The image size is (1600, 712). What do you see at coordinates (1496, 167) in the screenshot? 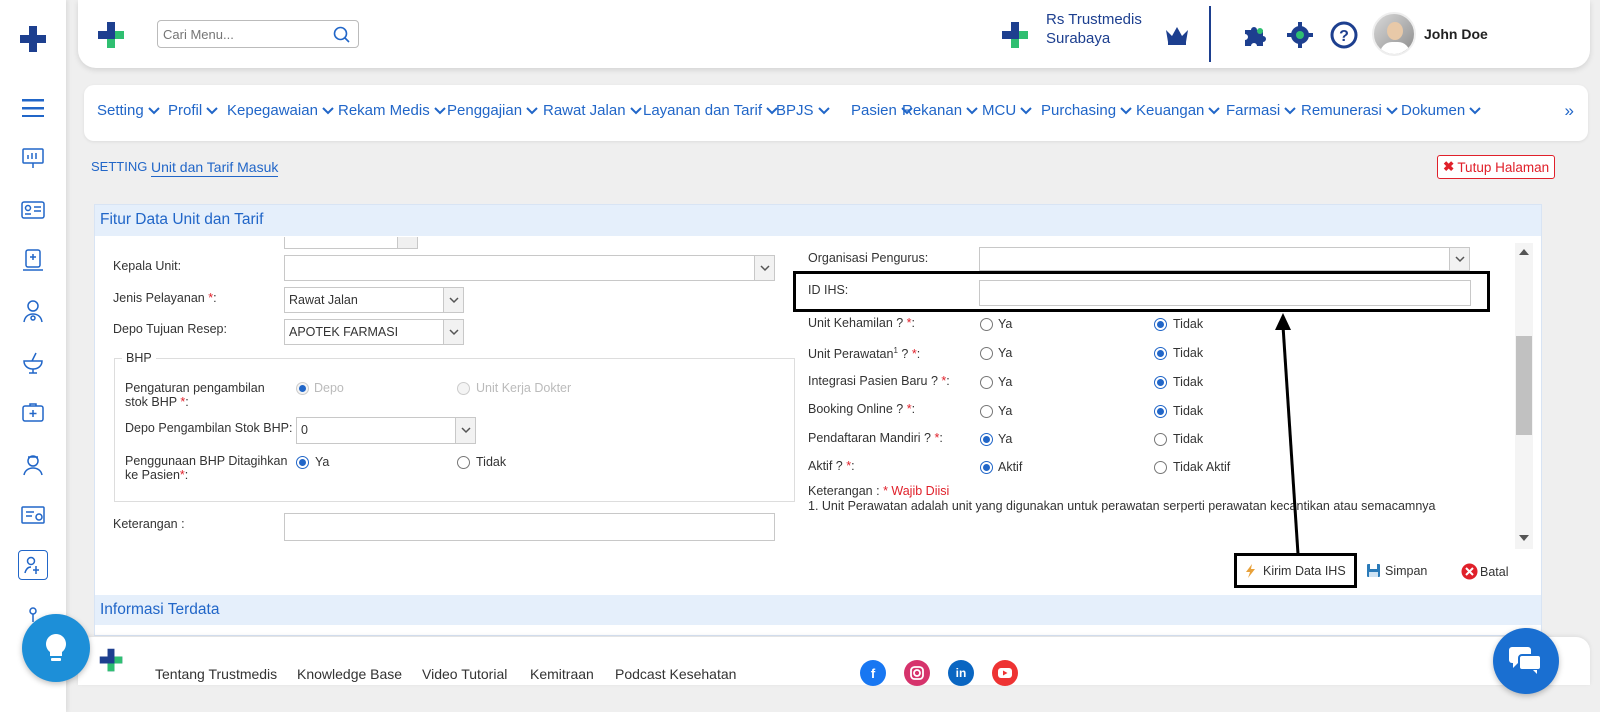
I see `close-page-button: ✖ Tutup Halaman` at bounding box center [1496, 167].